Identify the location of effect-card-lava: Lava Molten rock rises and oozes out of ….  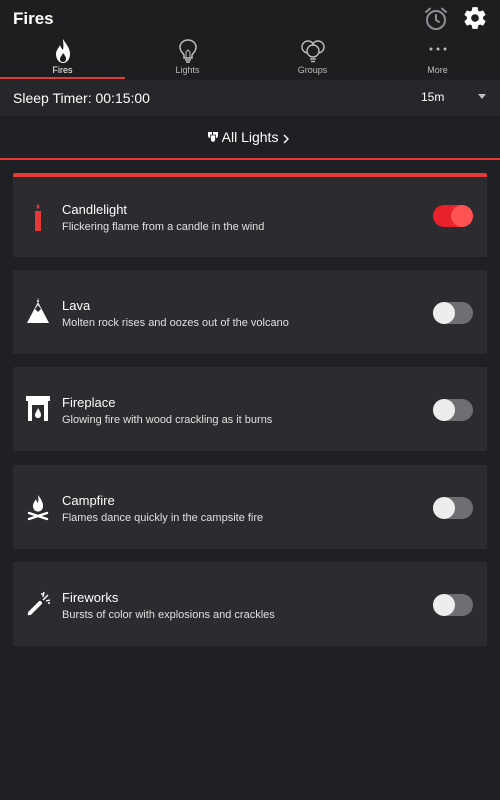
(250, 312).